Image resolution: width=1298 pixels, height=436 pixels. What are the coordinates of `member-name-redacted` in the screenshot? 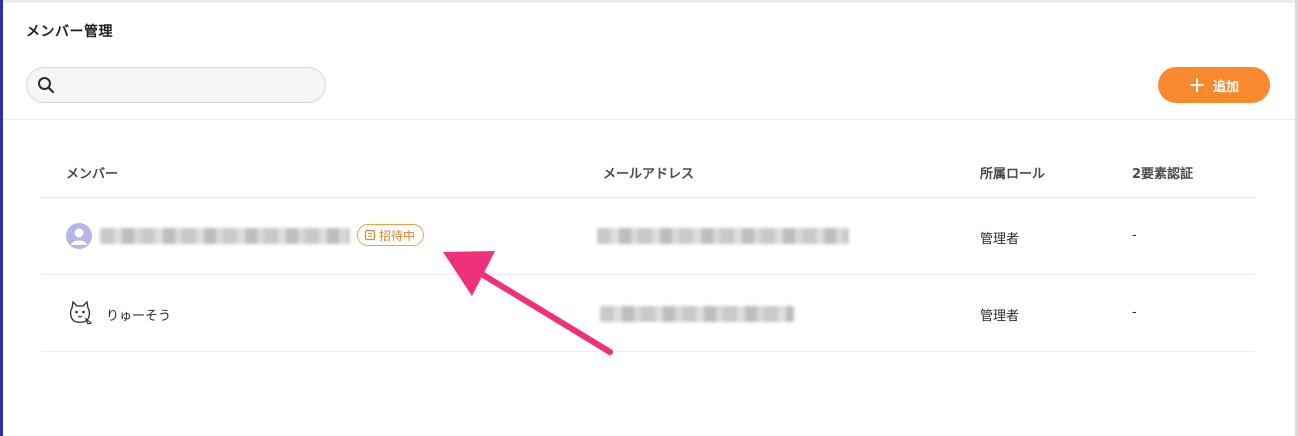 It's located at (225, 236).